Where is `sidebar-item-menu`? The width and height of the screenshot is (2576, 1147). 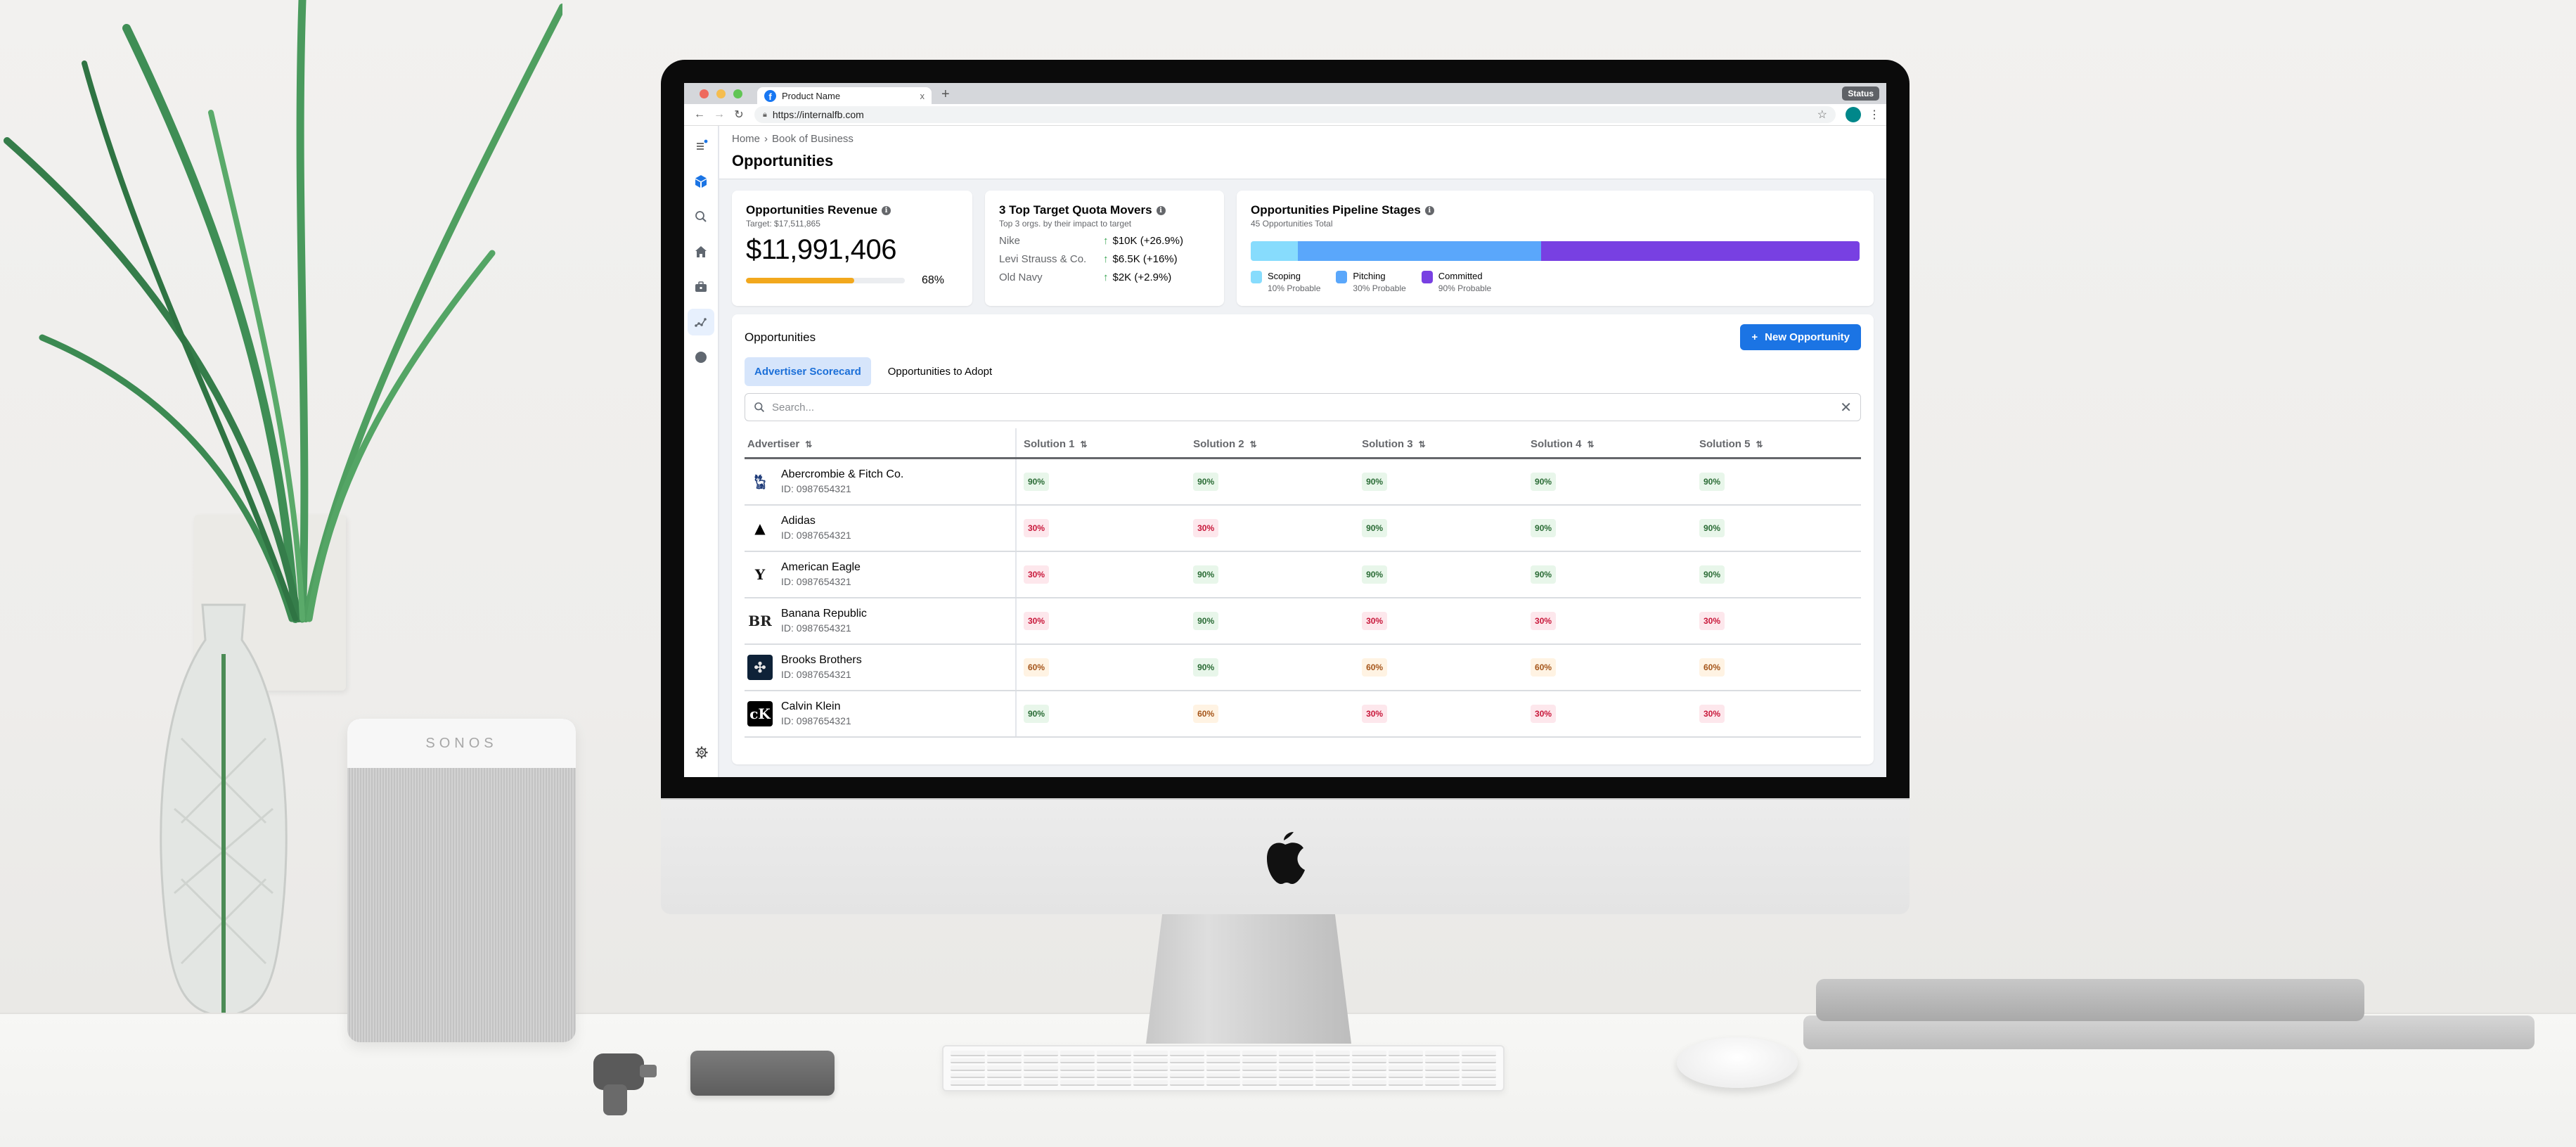 sidebar-item-menu is located at coordinates (701, 146).